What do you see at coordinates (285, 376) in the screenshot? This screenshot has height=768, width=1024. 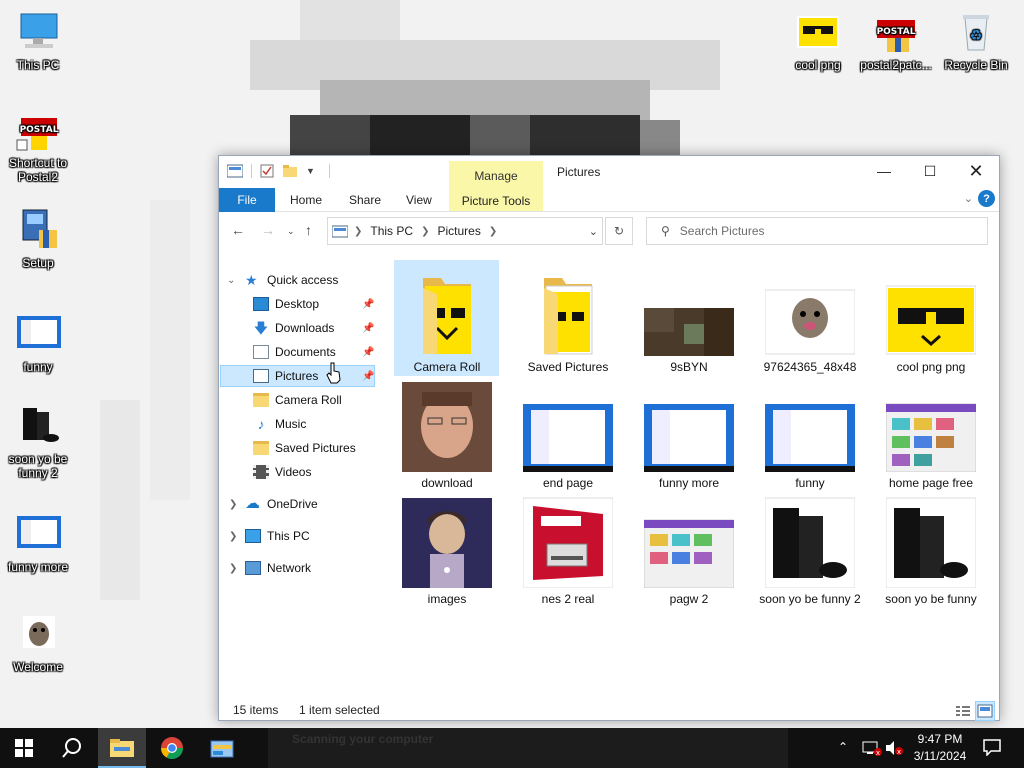 I see `nav-item-pictures: Pictures` at bounding box center [285, 376].